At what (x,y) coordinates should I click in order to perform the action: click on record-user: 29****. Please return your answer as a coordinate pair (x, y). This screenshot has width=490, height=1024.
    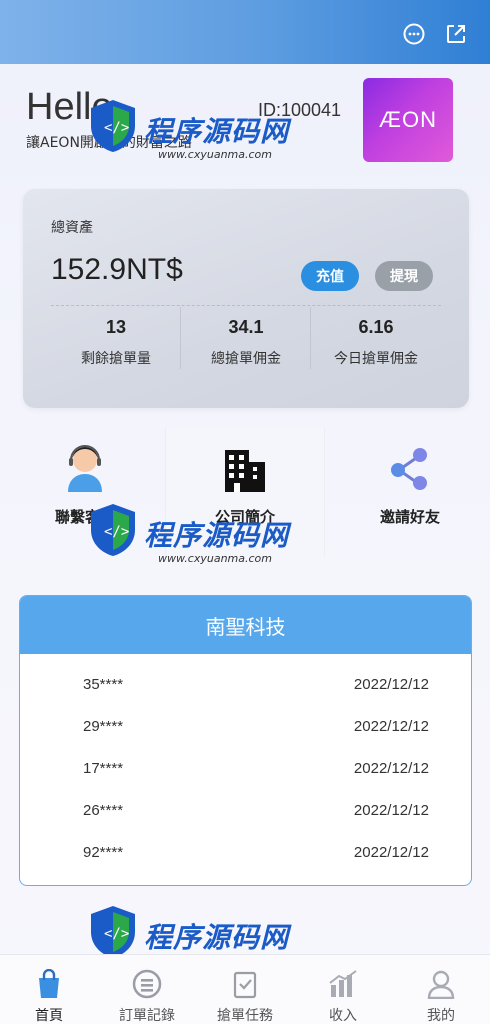
    Looking at the image, I should click on (103, 726).